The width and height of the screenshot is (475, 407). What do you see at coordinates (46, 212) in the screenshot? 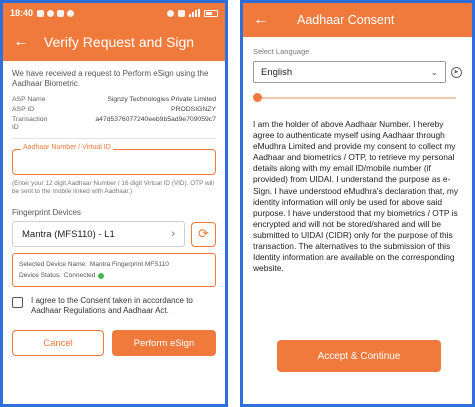
I see `fingerprint-devices-label: Fingerprint Devices` at bounding box center [46, 212].